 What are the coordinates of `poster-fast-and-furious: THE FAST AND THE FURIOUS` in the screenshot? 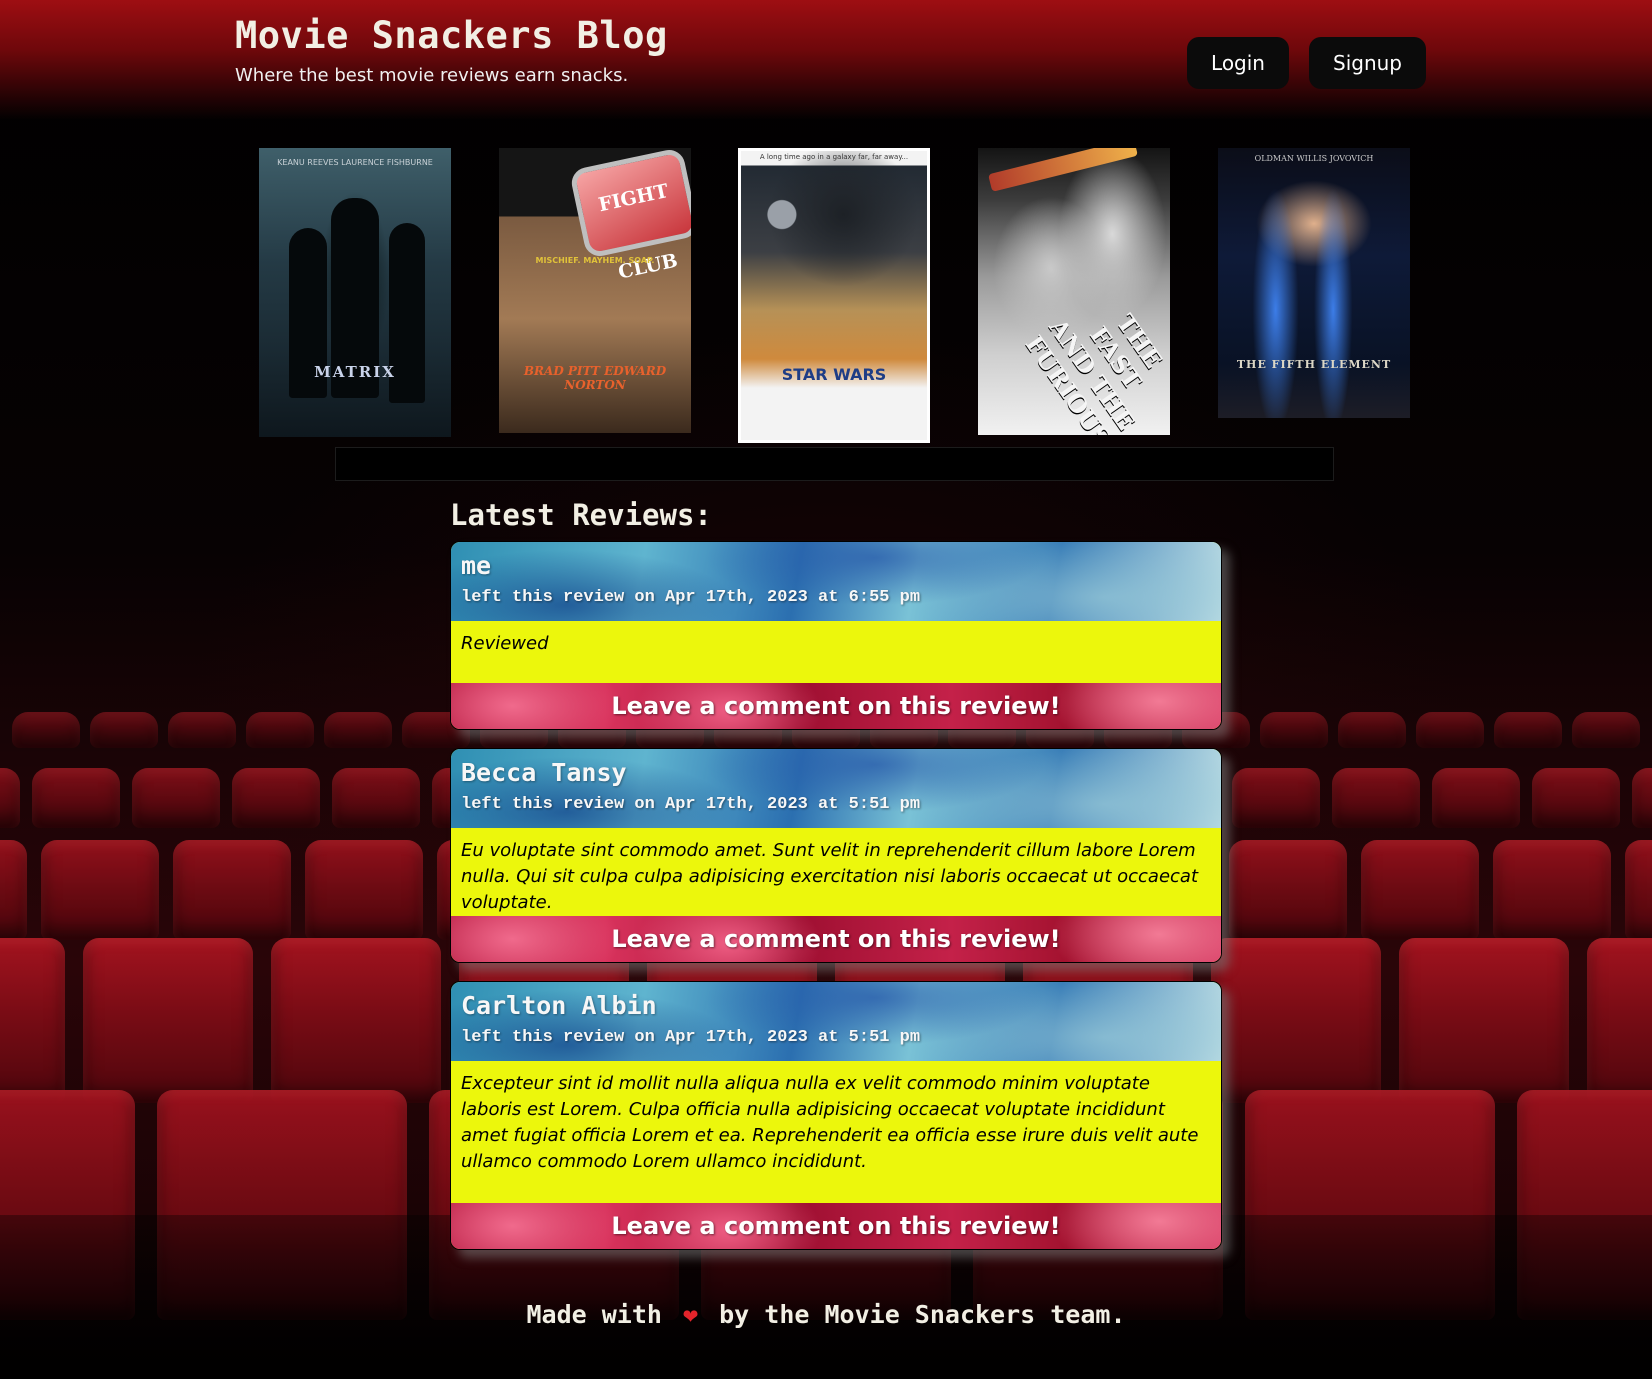 It's located at (1074, 291).